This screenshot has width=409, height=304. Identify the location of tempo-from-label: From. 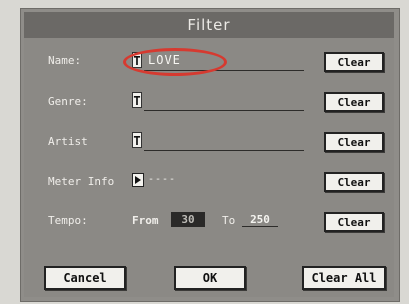
(145, 220).